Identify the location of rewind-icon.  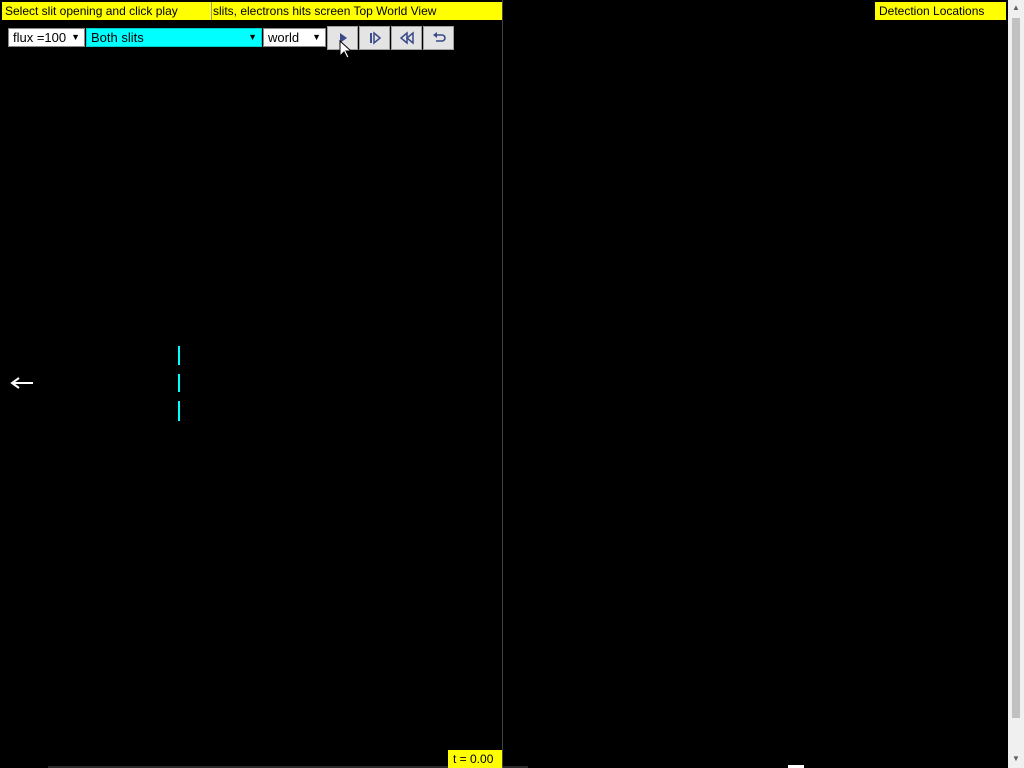
(406, 38).